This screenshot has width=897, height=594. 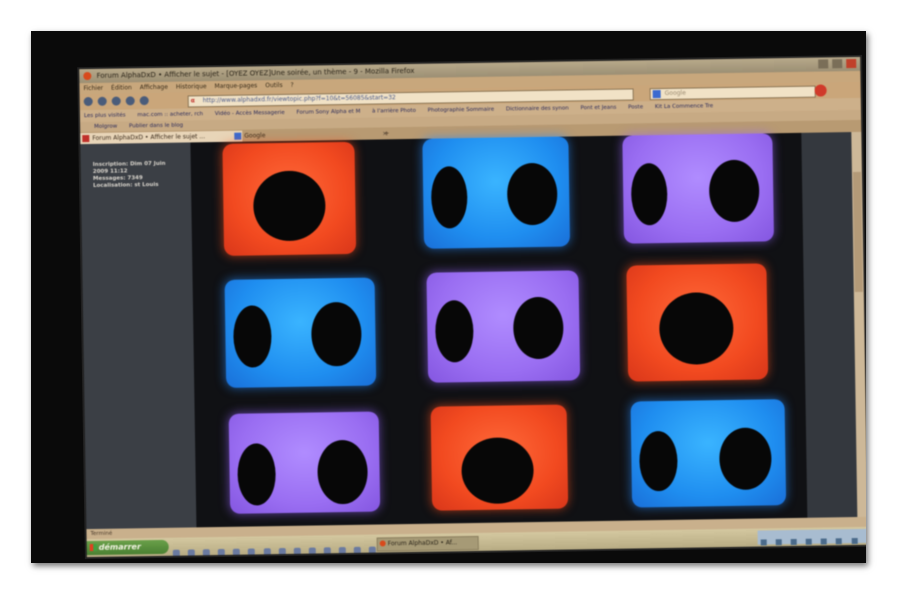 I want to click on menu-item: ?, so click(x=291, y=85).